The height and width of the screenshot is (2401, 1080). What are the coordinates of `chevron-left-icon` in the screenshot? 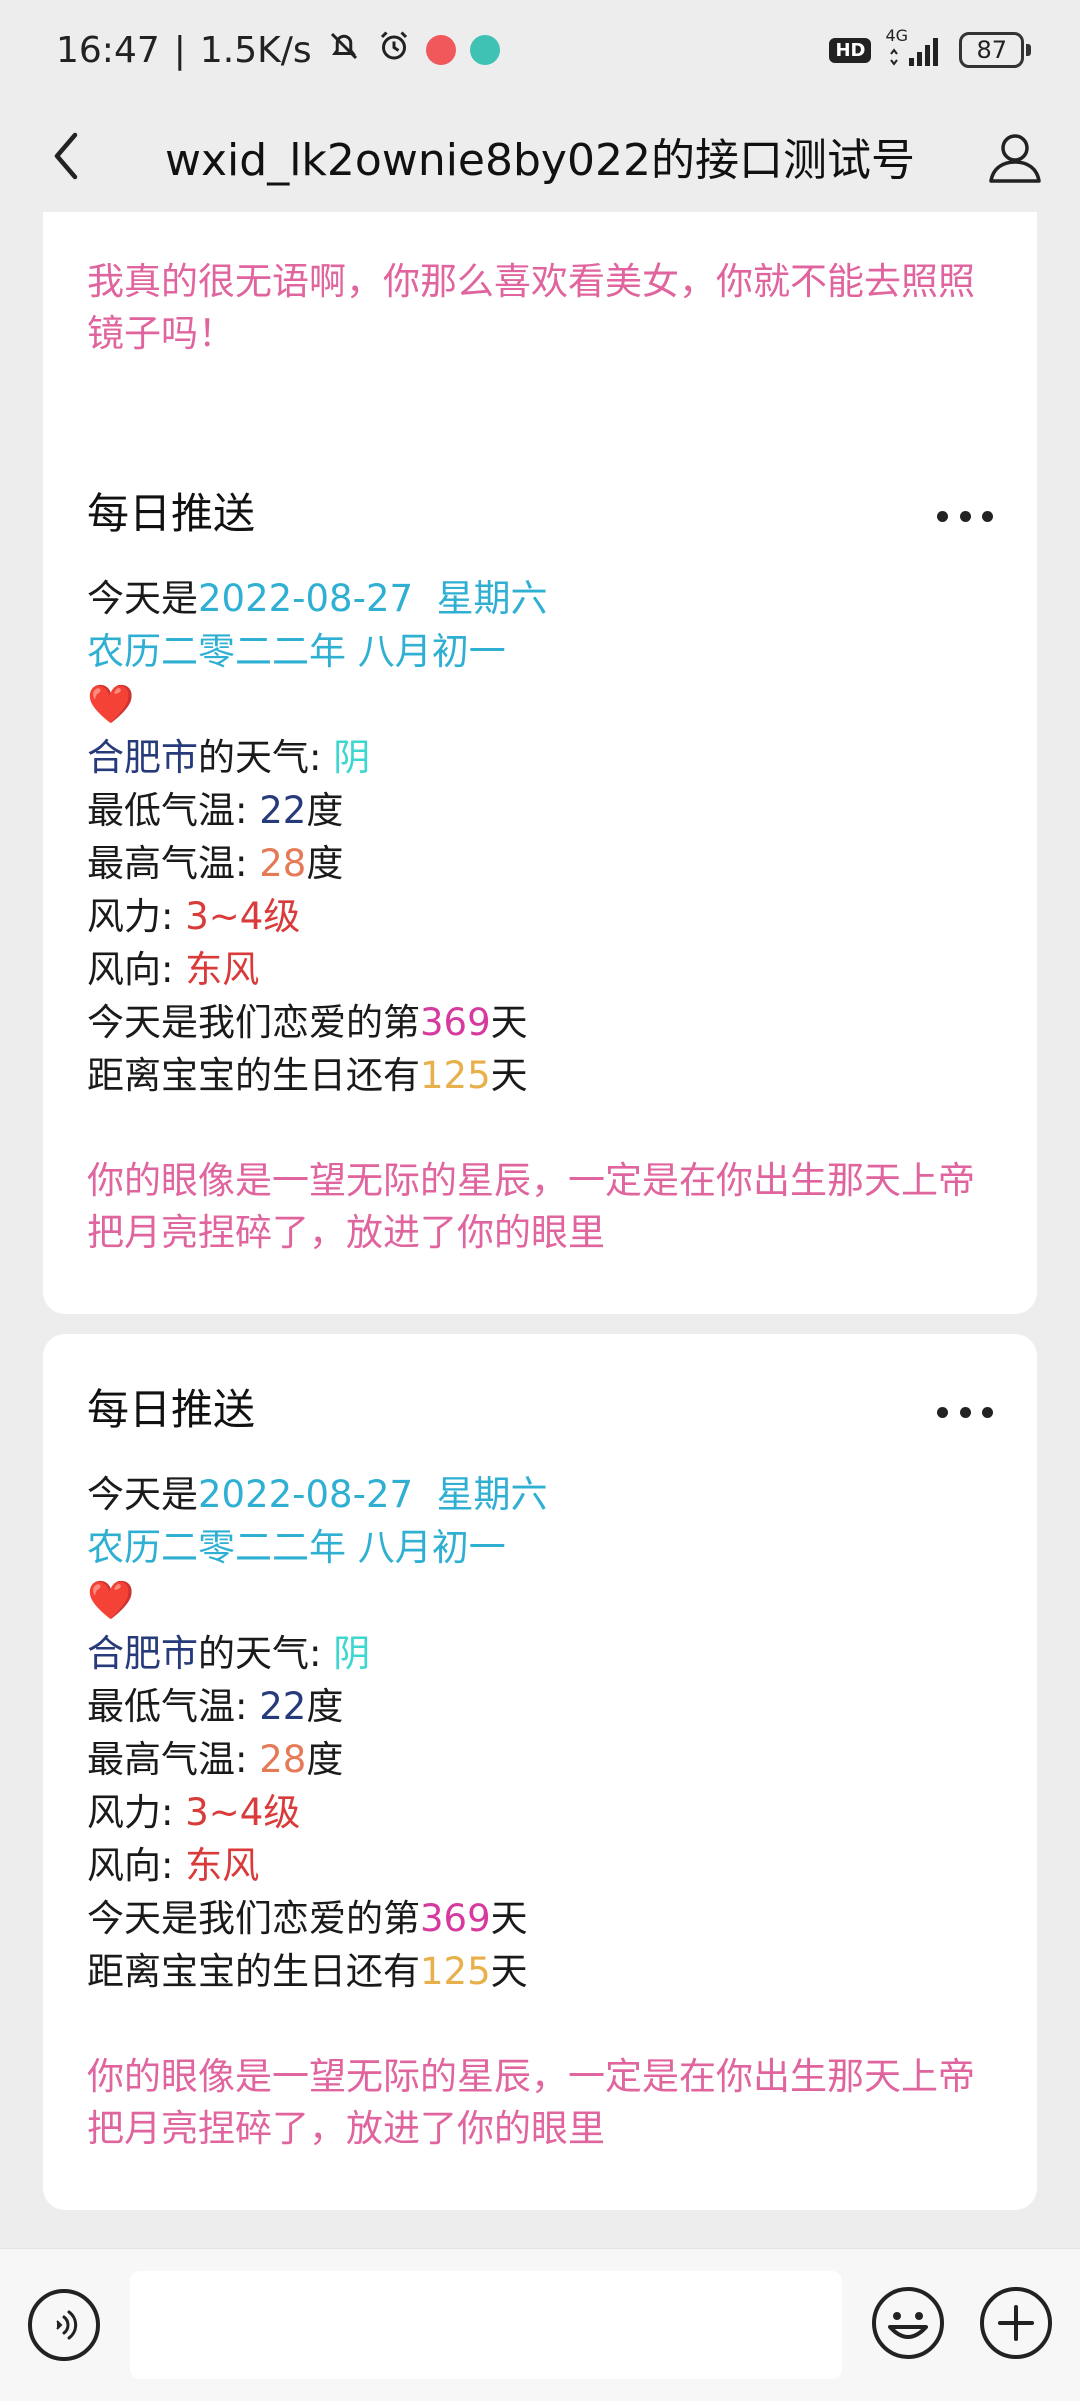 It's located at (66, 156).